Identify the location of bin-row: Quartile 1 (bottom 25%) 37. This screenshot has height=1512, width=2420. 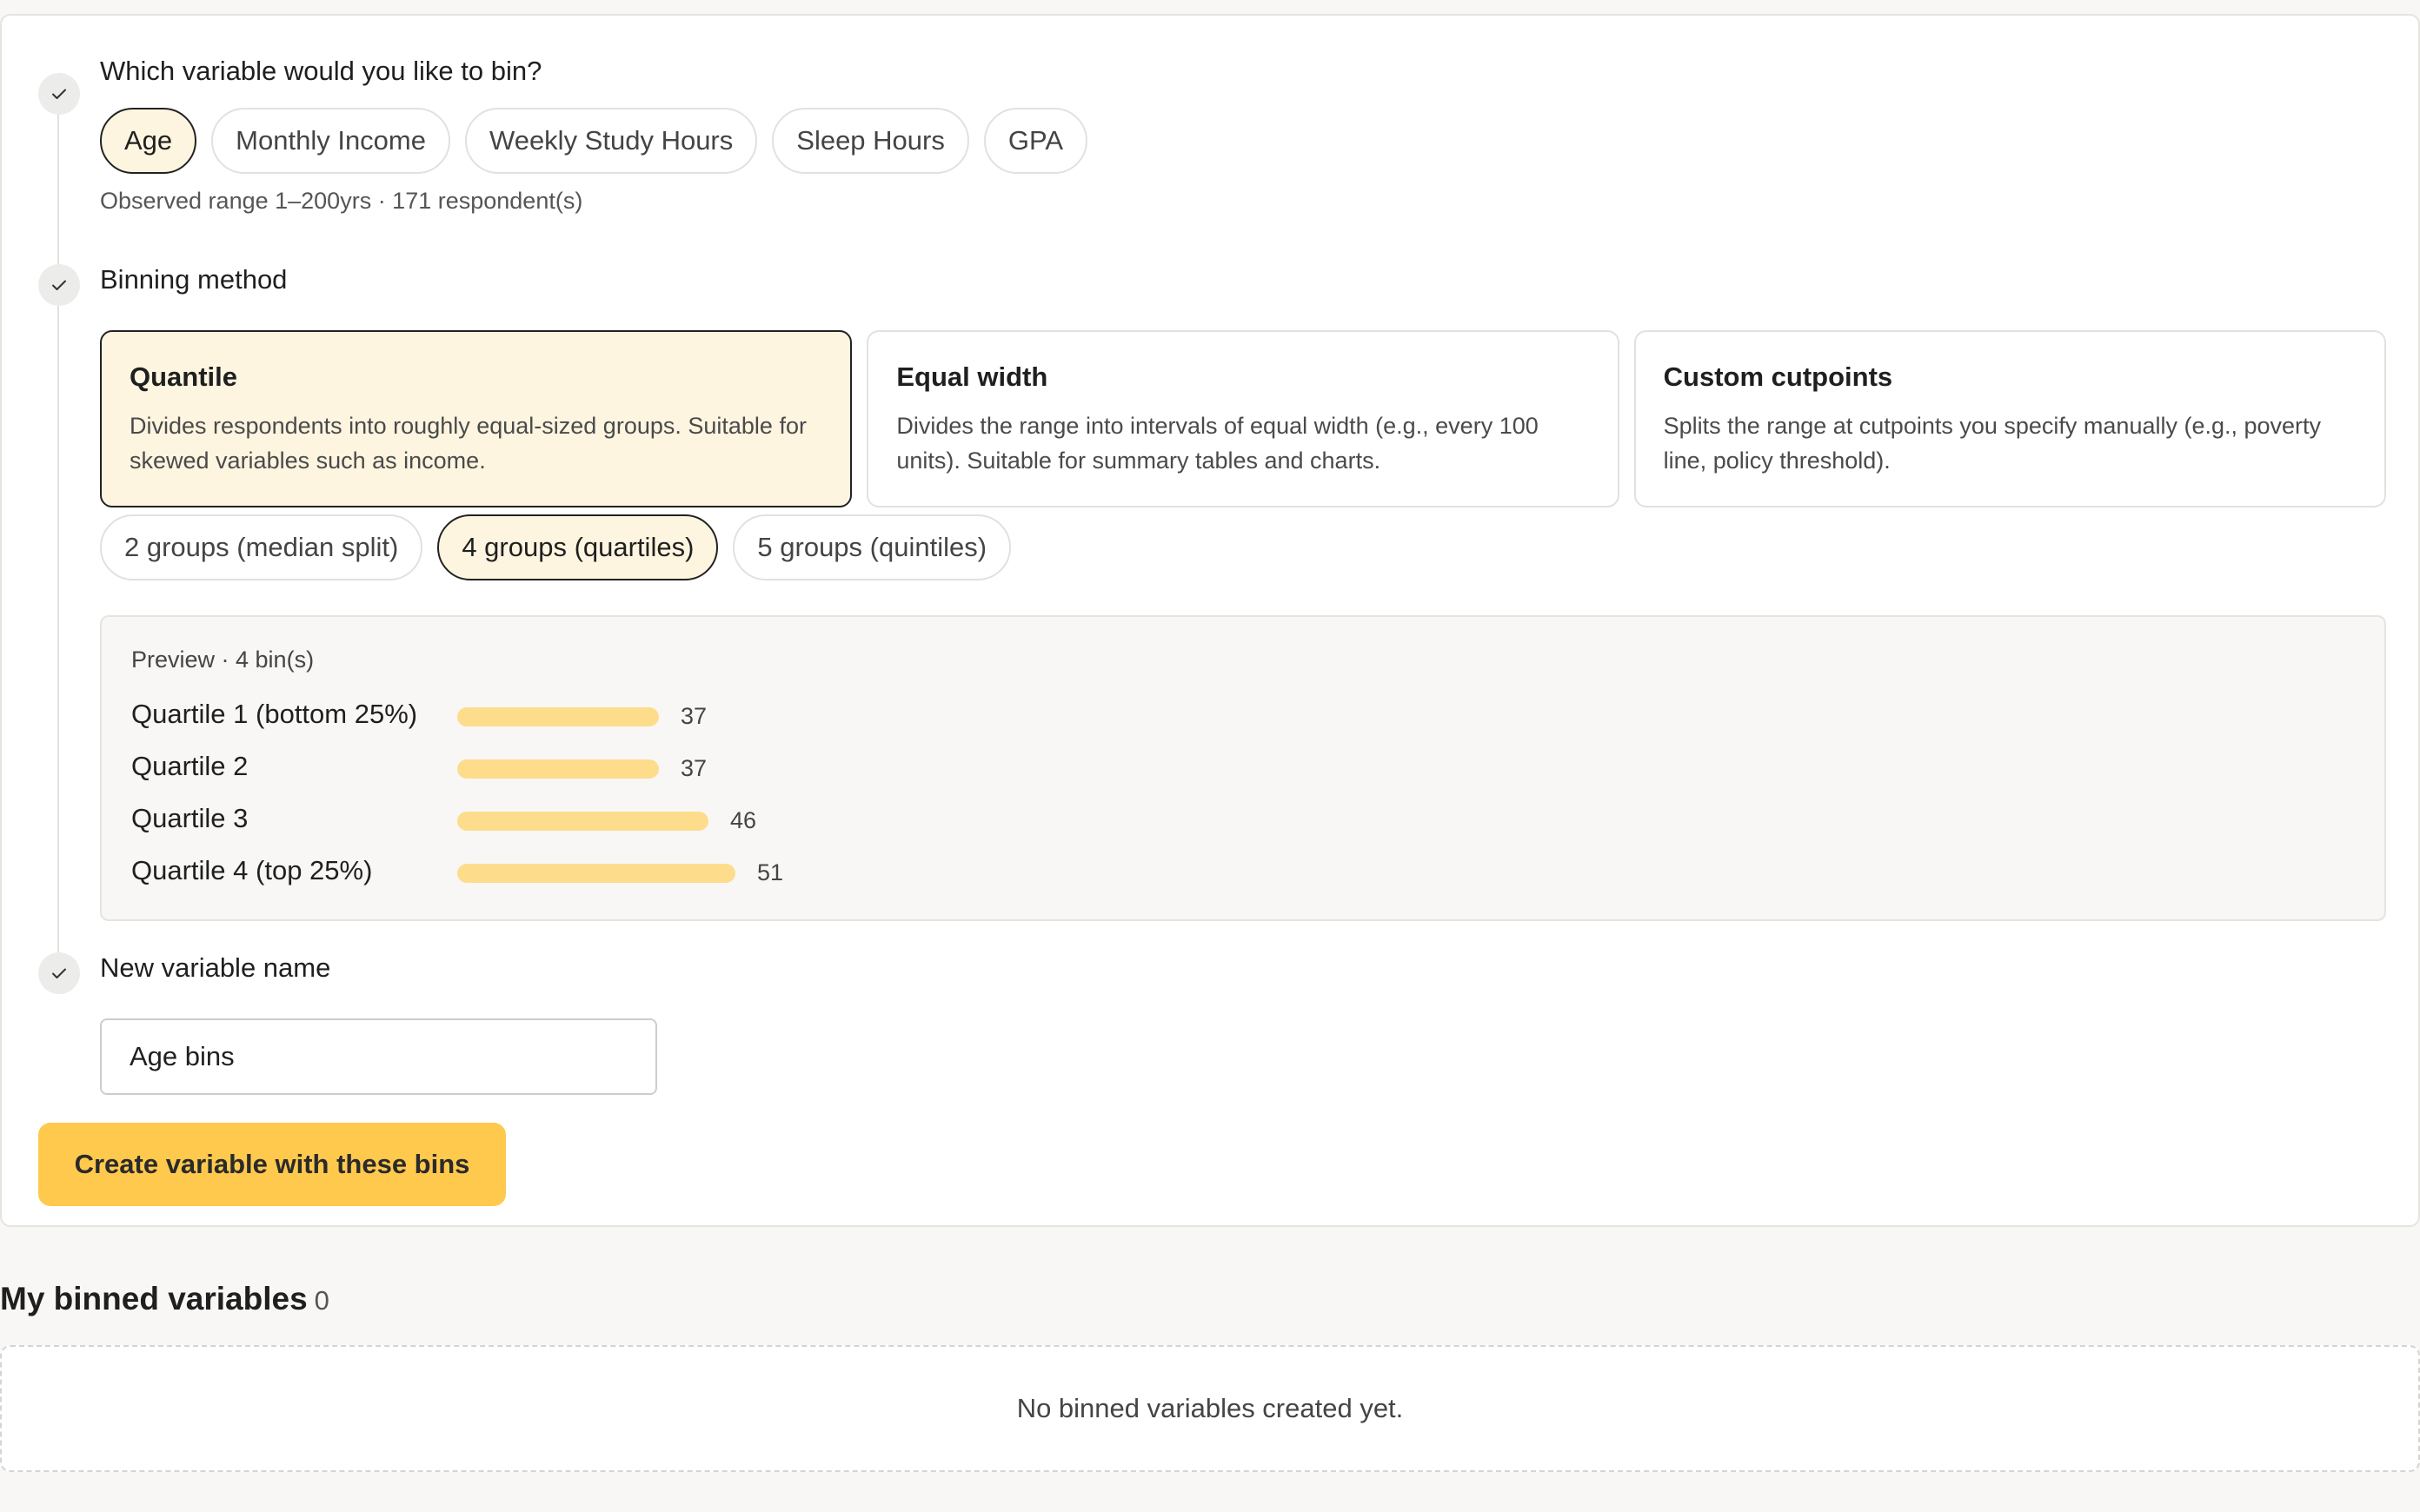
(652, 714).